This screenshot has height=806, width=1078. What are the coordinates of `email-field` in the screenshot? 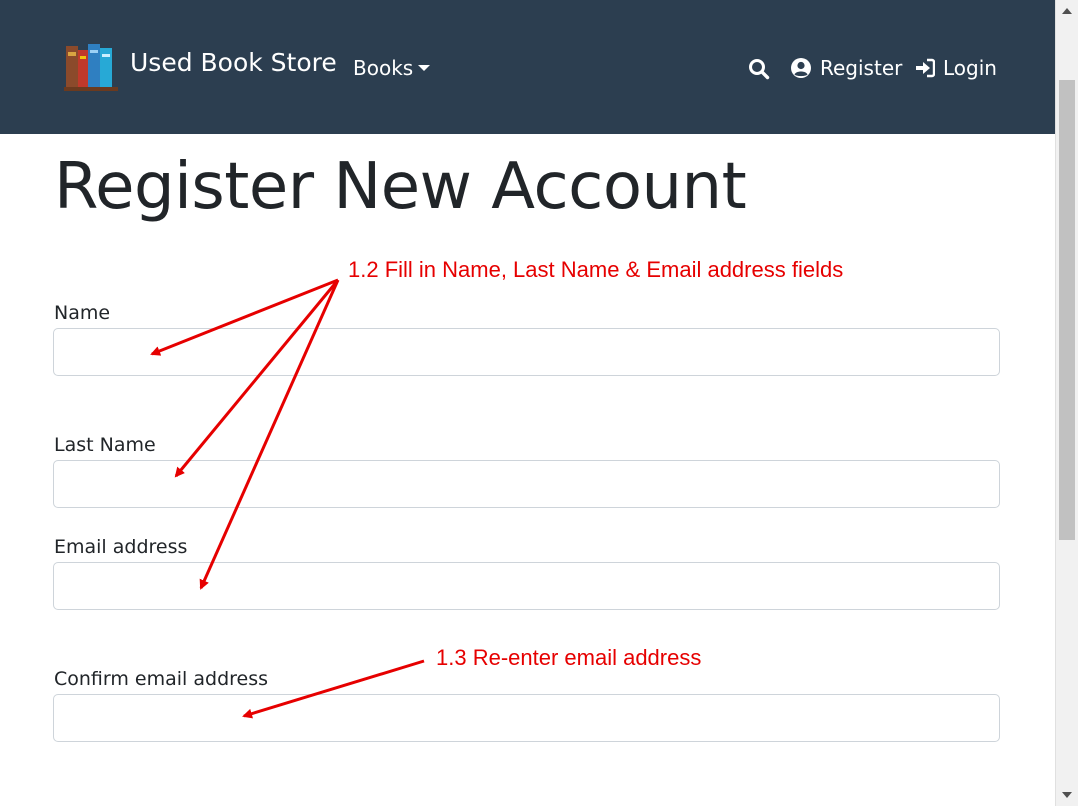 It's located at (526, 586).